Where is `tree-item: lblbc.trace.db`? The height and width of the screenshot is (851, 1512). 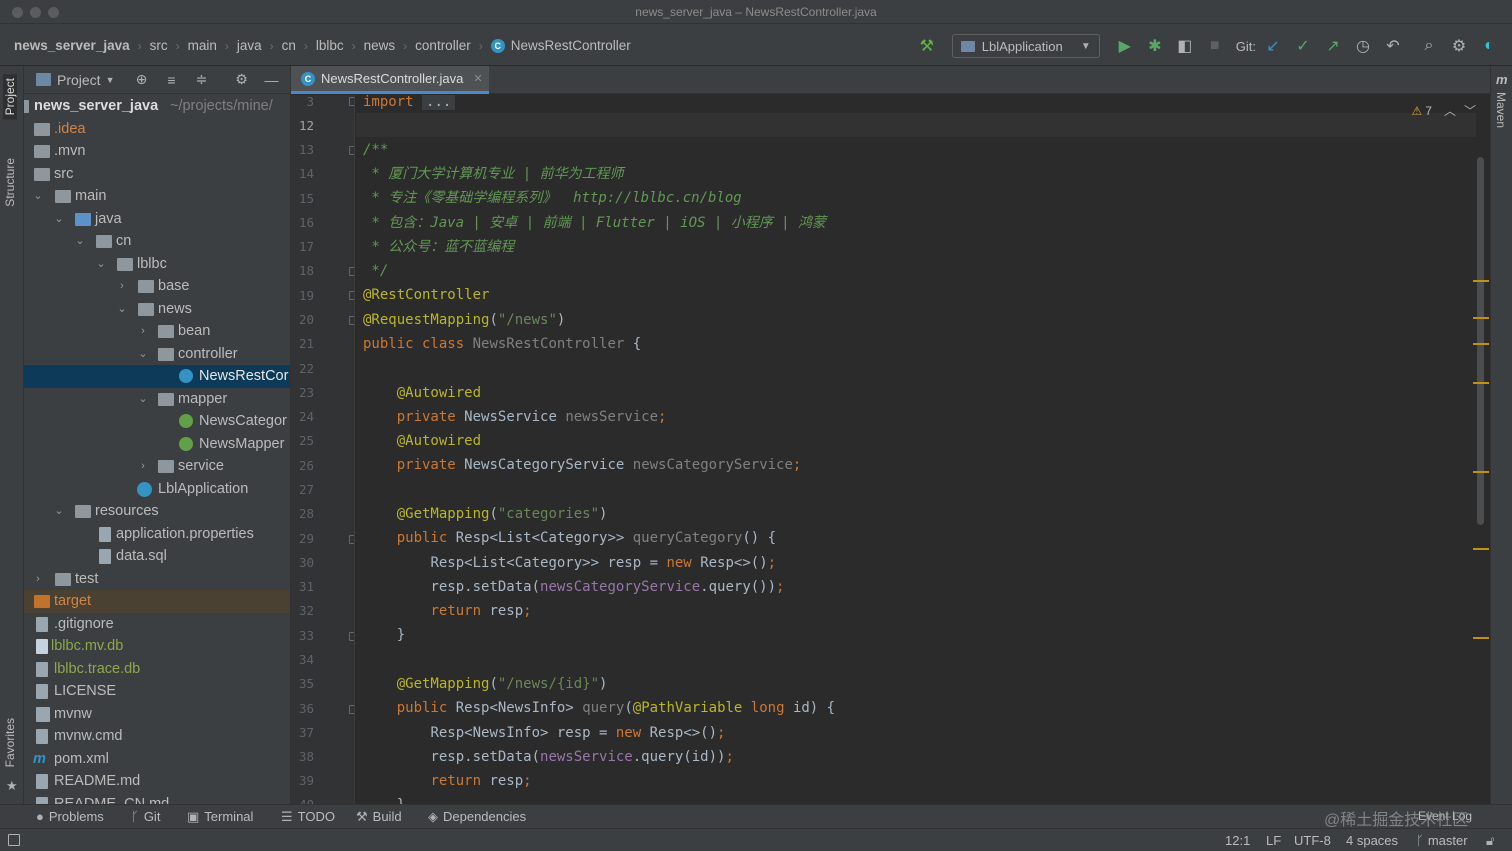
tree-item: lblbc.trace.db is located at coordinates (157, 669).